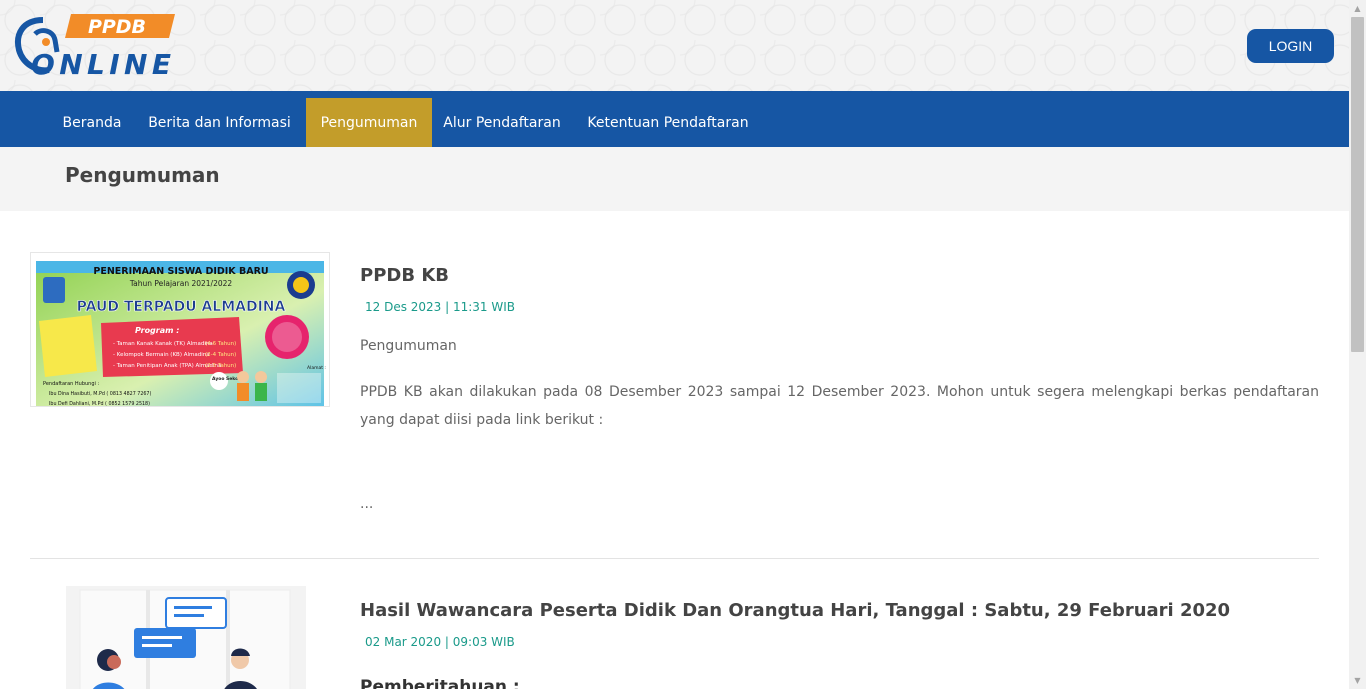 The height and width of the screenshot is (689, 1366). What do you see at coordinates (1357, 8) in the screenshot?
I see `scroll-up-arrow-icon: ▲` at bounding box center [1357, 8].